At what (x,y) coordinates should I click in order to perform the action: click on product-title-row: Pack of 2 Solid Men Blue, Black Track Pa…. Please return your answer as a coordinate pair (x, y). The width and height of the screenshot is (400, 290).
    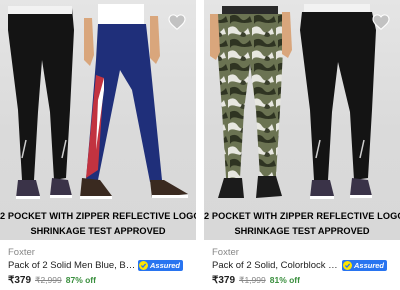
    Looking at the image, I should click on (102, 265).